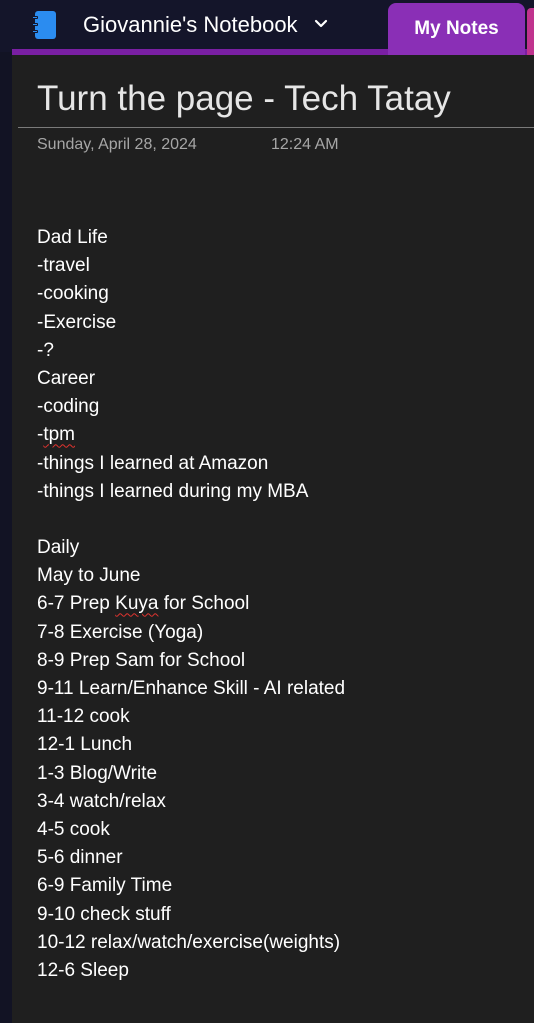 The image size is (534, 1023). Describe the element at coordinates (244, 99) in the screenshot. I see `page-title: Turn the page - Tech Tatay` at that location.